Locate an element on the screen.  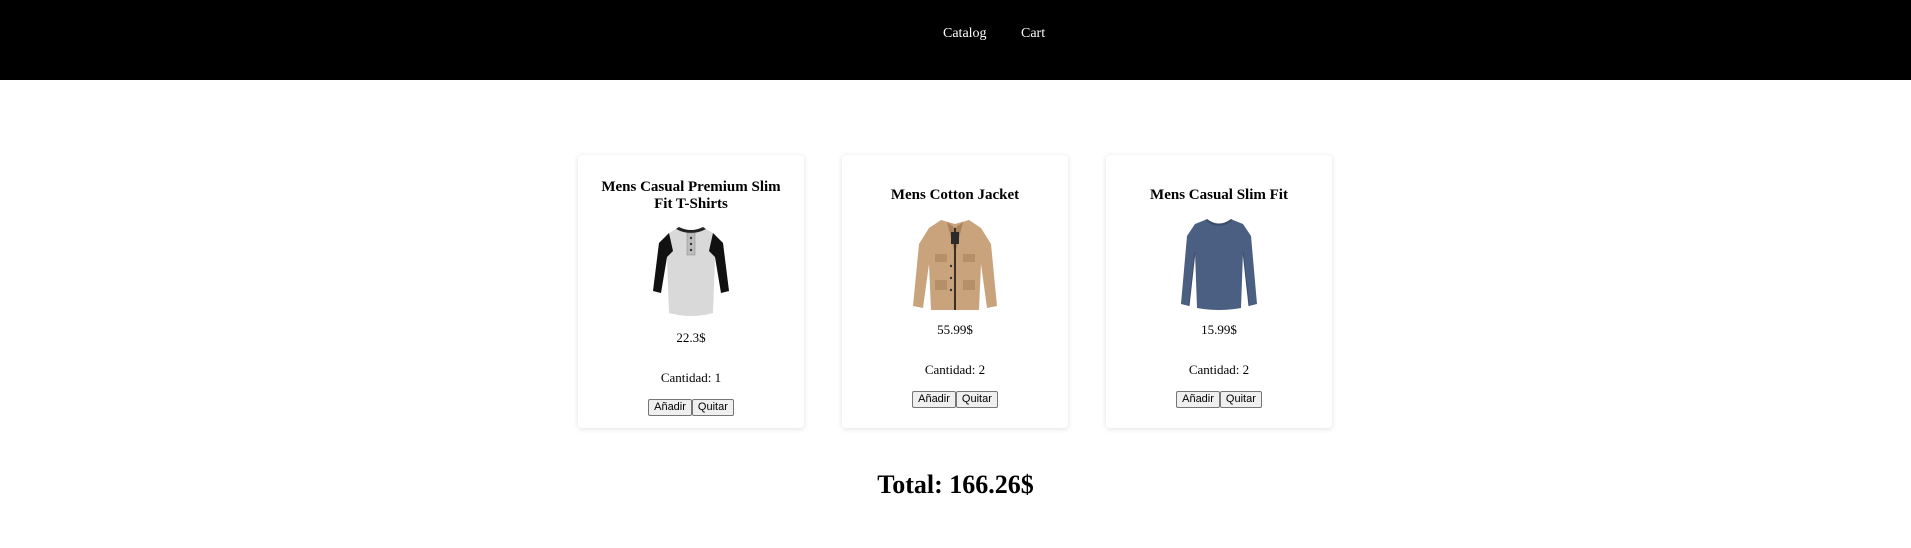
product-price: 15.99$ is located at coordinates (1219, 329).